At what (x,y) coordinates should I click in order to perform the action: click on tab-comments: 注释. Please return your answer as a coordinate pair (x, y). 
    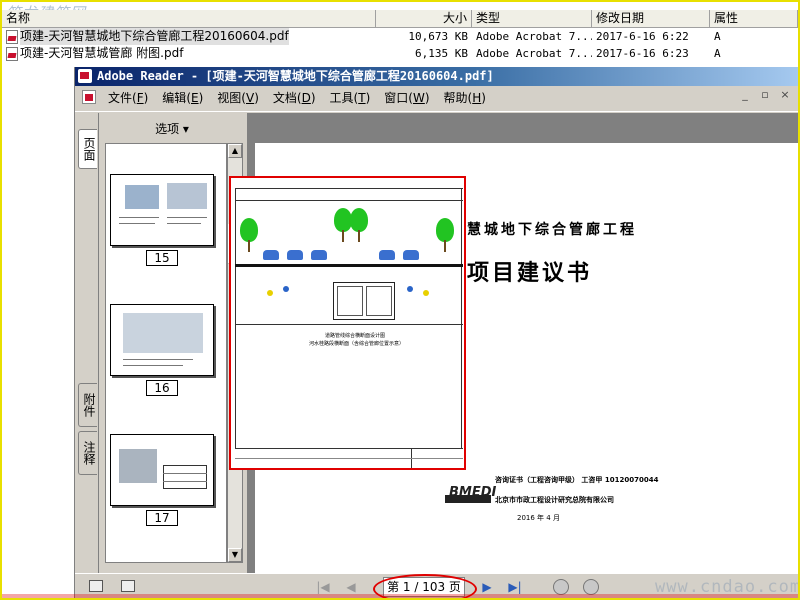
    Looking at the image, I should click on (87, 453).